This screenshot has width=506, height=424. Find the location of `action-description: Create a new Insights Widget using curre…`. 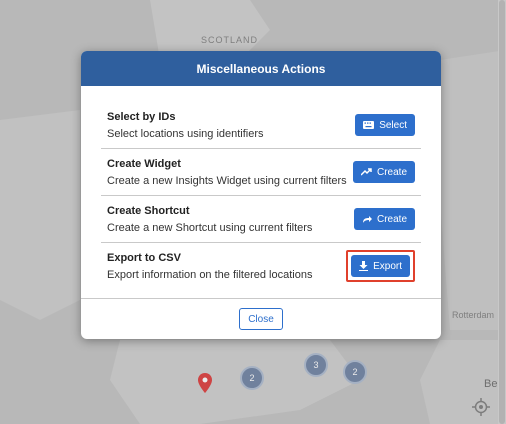

action-description: Create a new Insights Widget using curre… is located at coordinates (227, 180).